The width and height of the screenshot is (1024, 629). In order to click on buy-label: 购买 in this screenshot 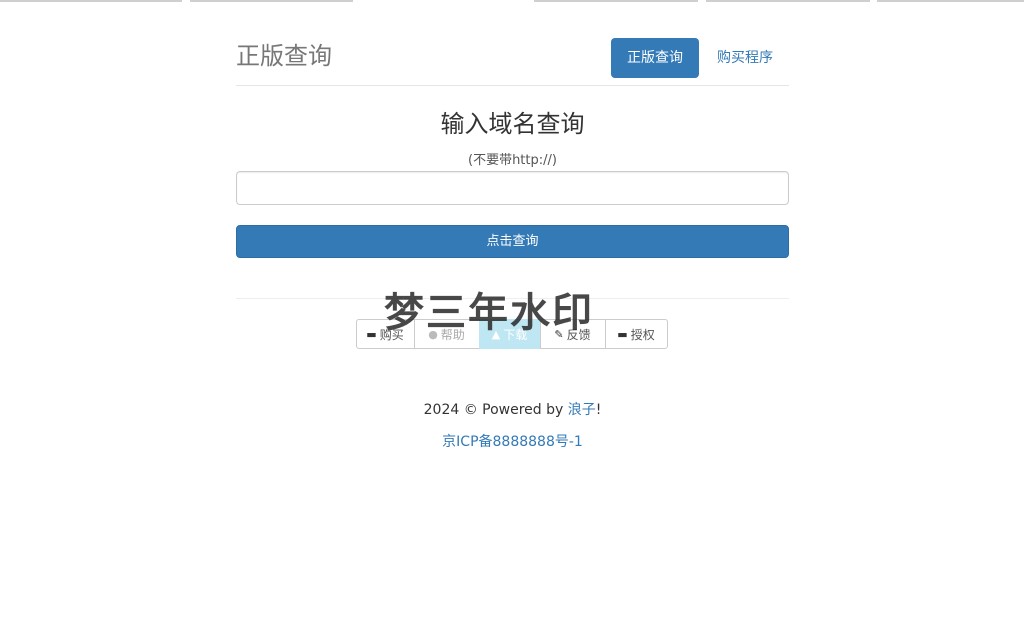, I will do `click(391, 334)`.